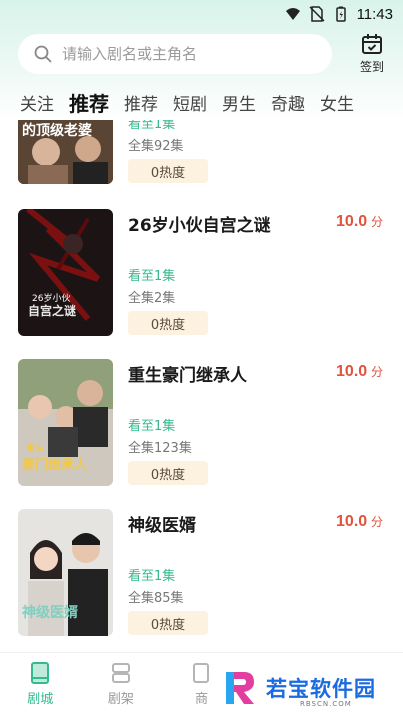 The width and height of the screenshot is (403, 716). I want to click on cover-title-text: 的顶级老婆, so click(57, 130).